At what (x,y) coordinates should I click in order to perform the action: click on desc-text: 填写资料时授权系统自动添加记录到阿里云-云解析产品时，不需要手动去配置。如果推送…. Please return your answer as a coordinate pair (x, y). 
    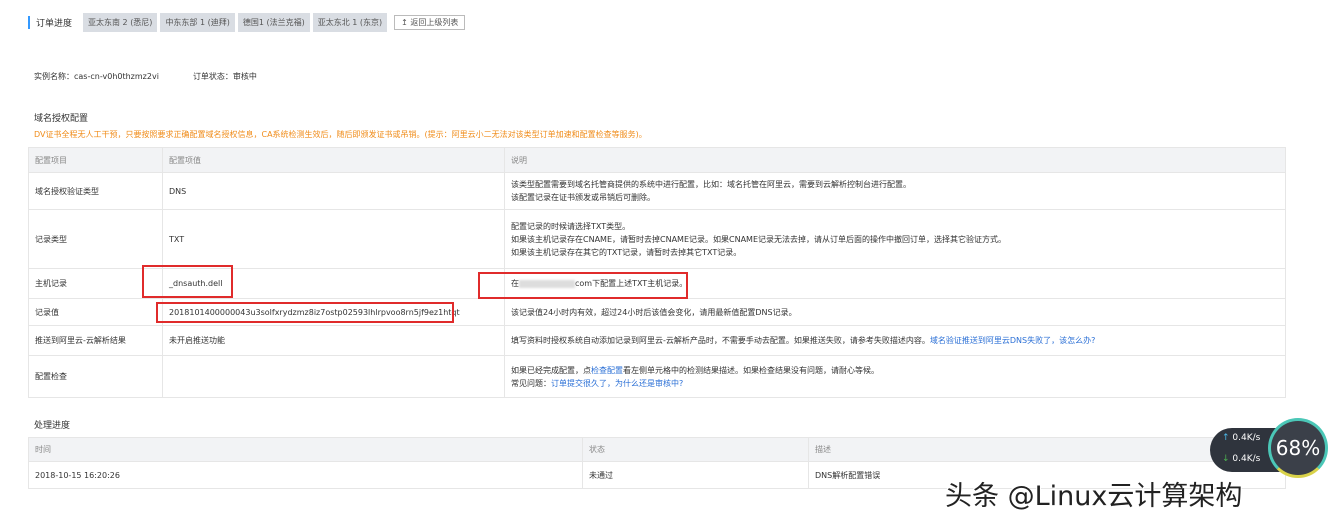
    Looking at the image, I should click on (720, 340).